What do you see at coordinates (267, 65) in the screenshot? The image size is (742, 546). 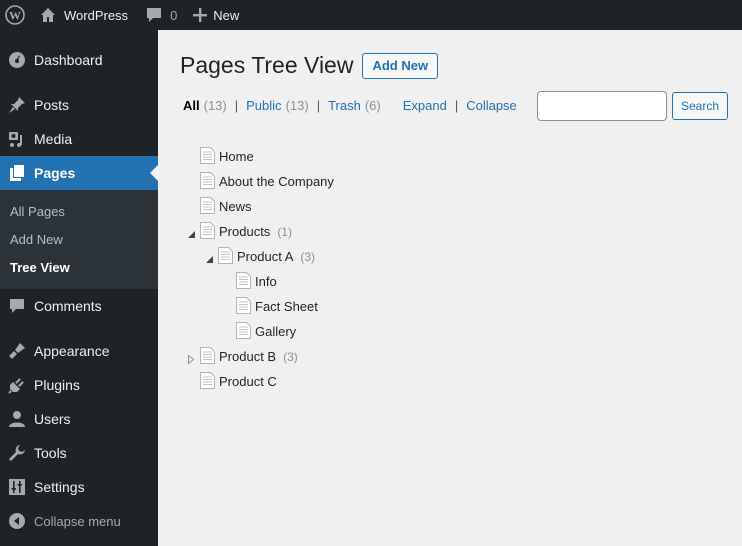 I see `page-title: Pages Tree View` at bounding box center [267, 65].